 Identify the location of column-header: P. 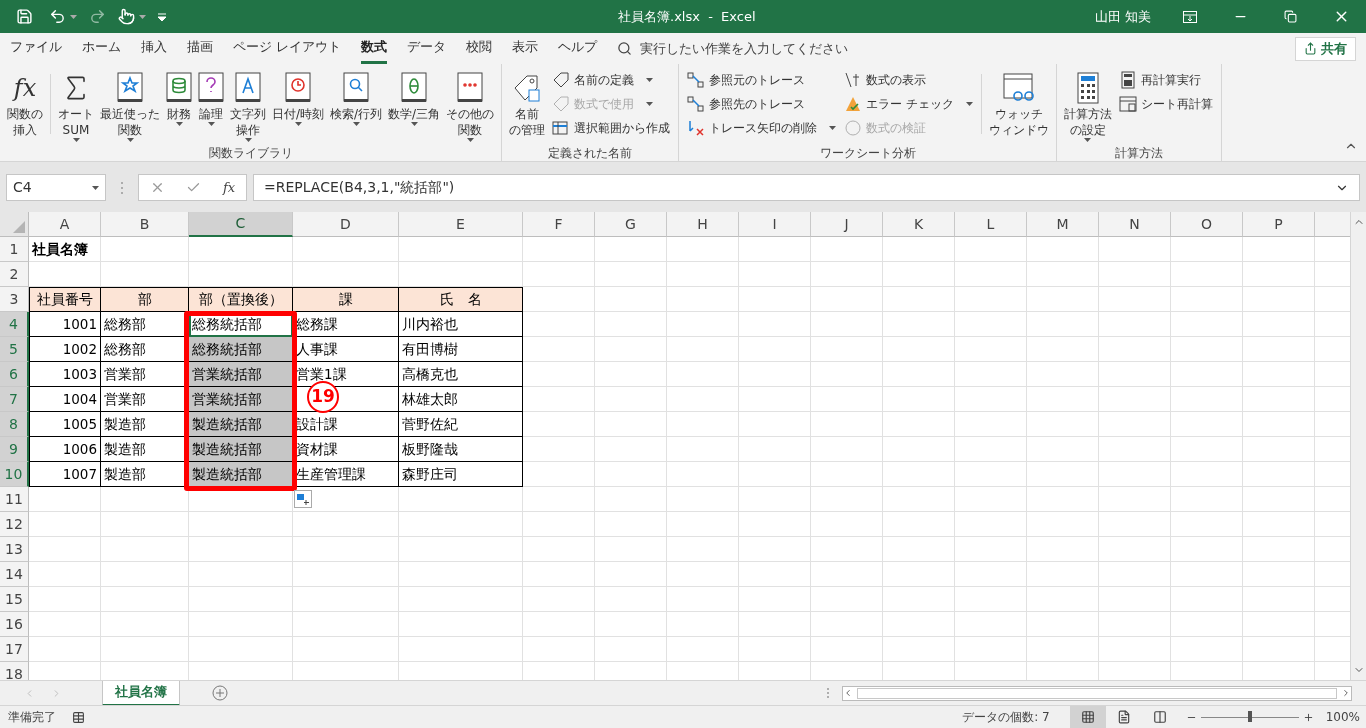
(1279, 224).